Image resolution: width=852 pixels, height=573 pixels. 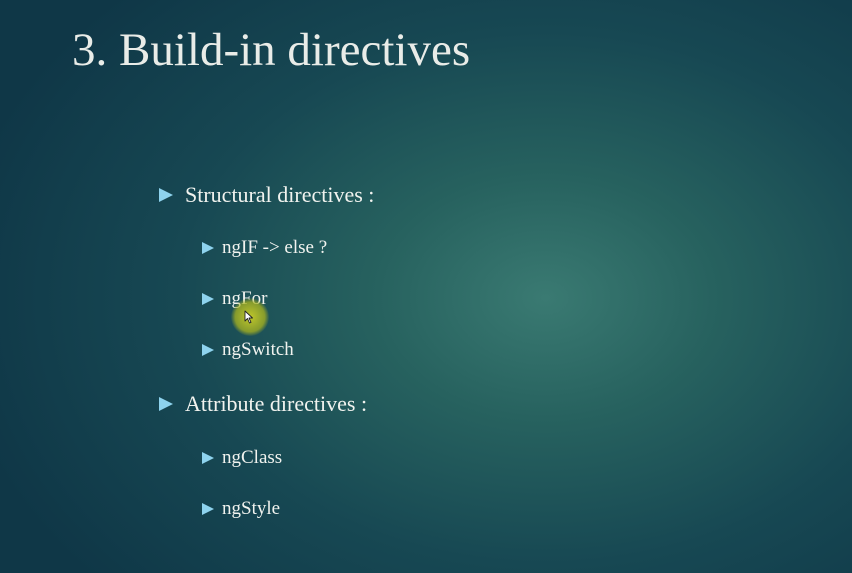 What do you see at coordinates (271, 50) in the screenshot?
I see `slide-title: 3. Build-in directives` at bounding box center [271, 50].